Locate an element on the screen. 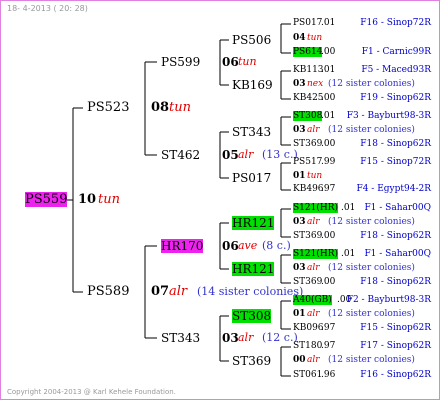 This screenshot has height=400, width=440. gen2-id: ST343 is located at coordinates (180, 338).